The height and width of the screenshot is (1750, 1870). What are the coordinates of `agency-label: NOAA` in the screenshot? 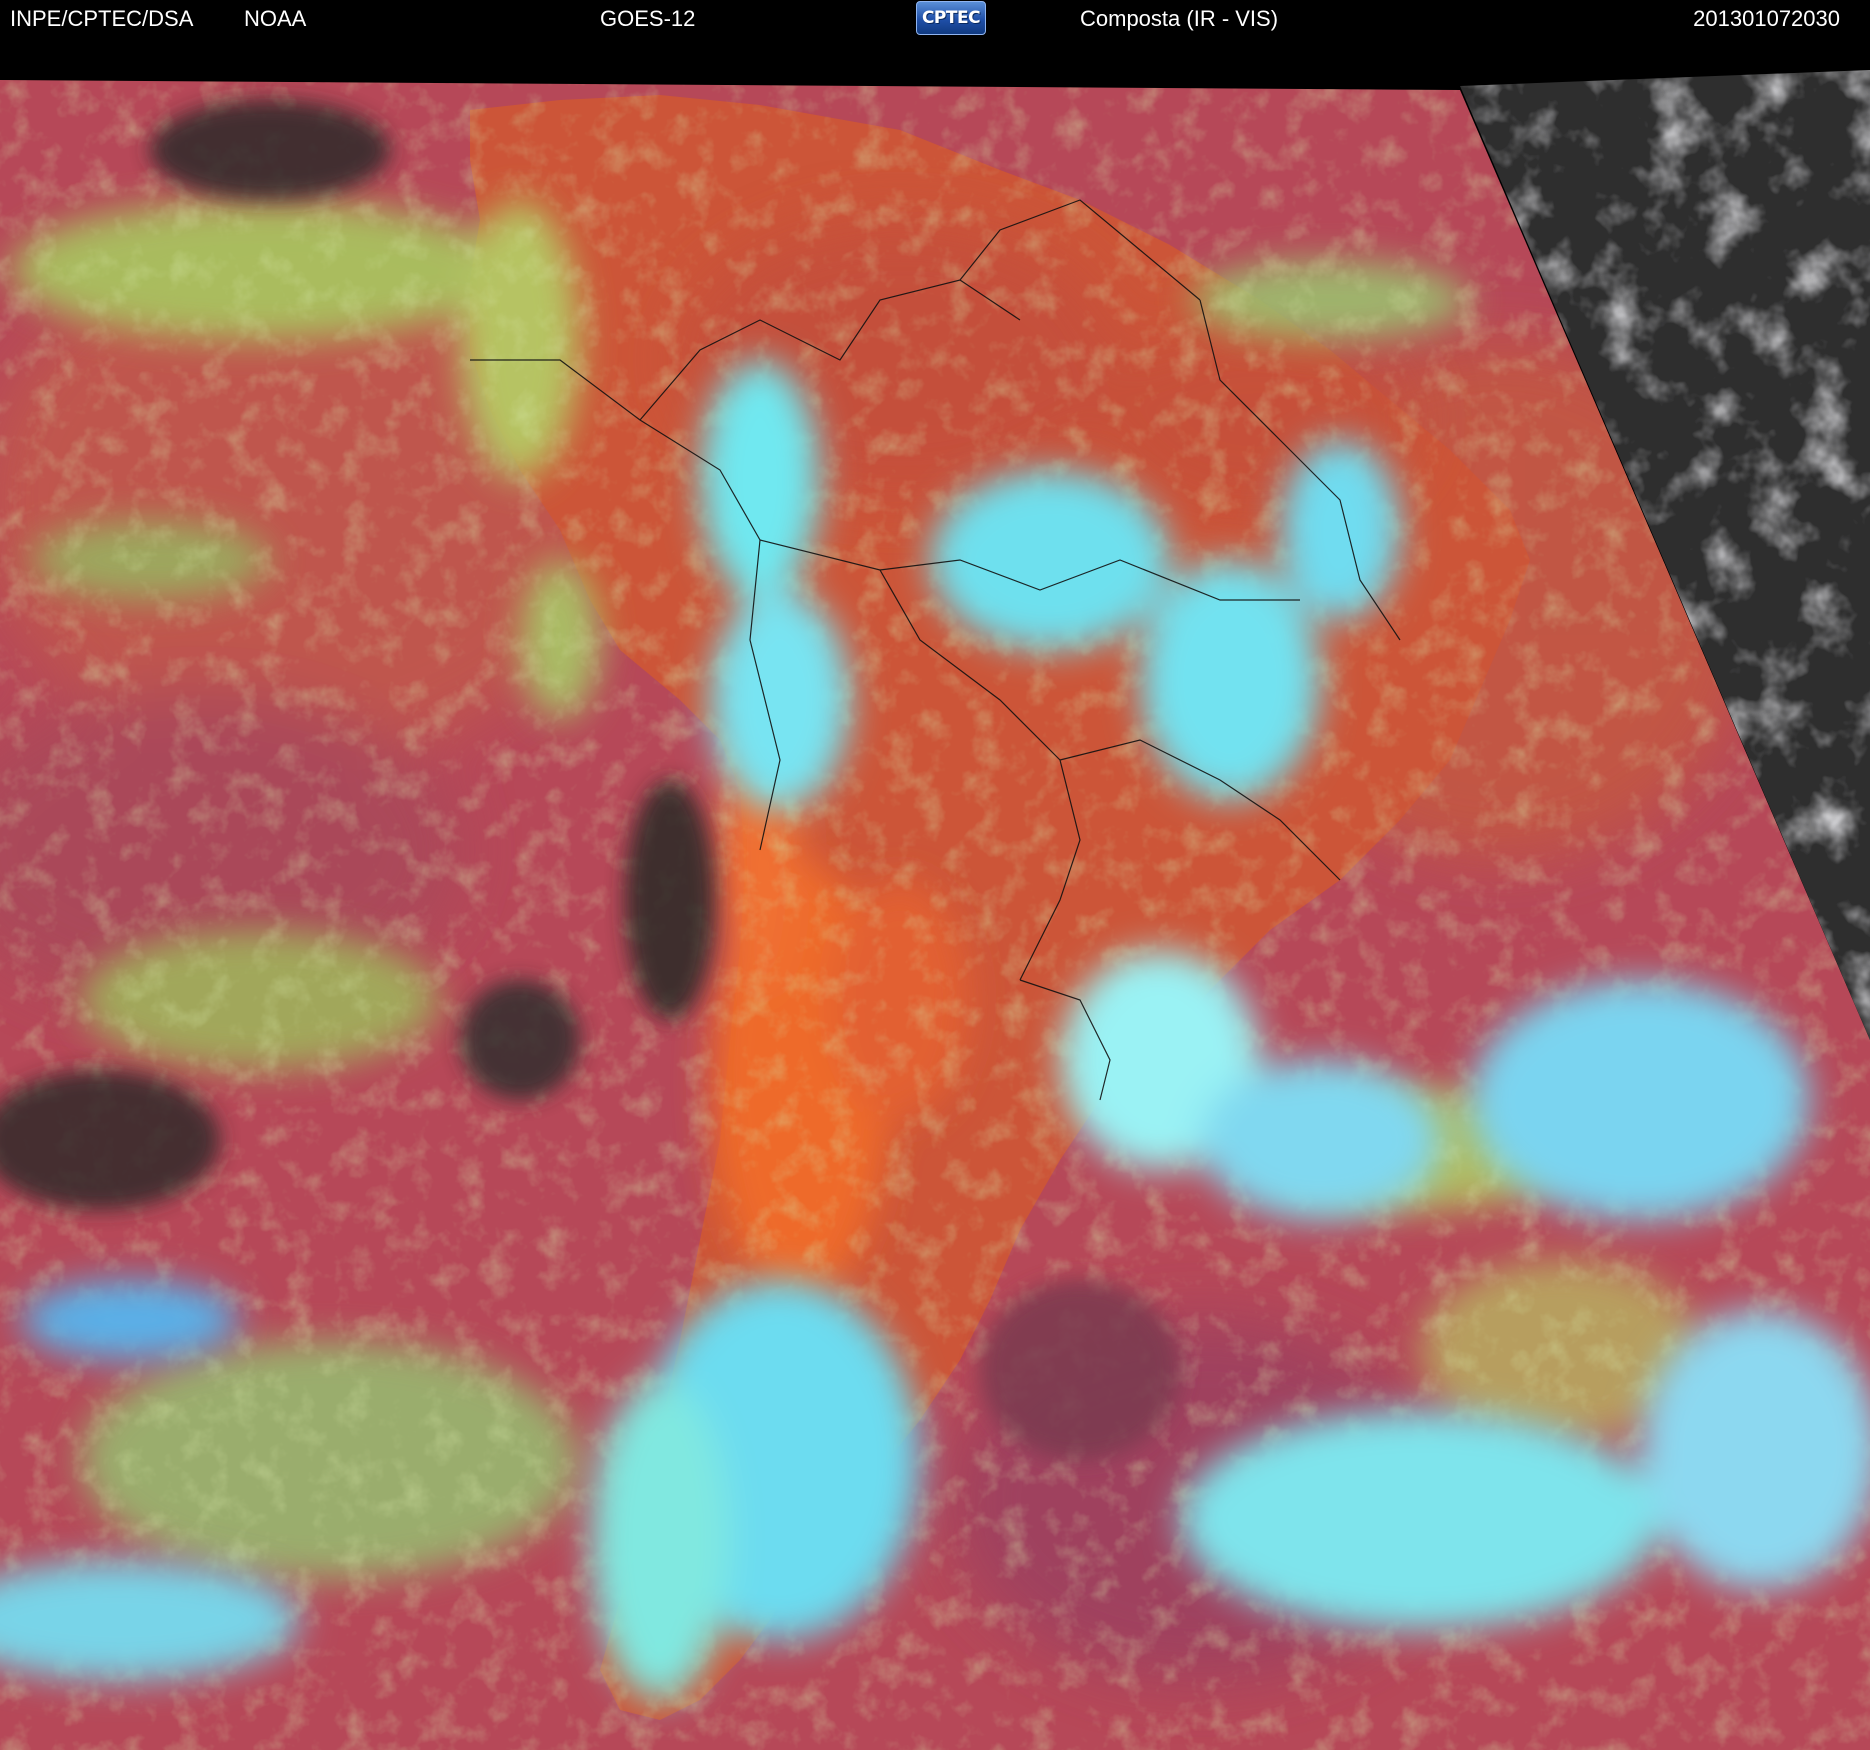 It's located at (275, 18).